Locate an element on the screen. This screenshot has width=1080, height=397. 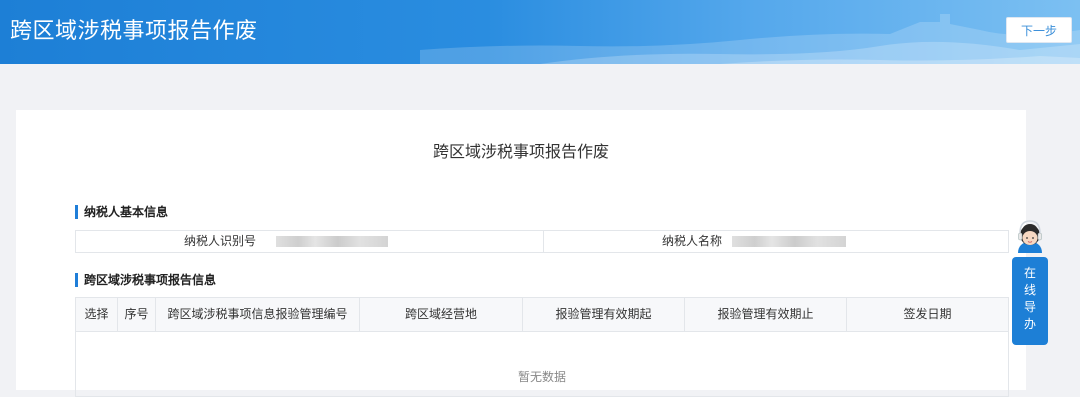
column-header-valid-to: 报验管理有效期止 is located at coordinates (766, 314).